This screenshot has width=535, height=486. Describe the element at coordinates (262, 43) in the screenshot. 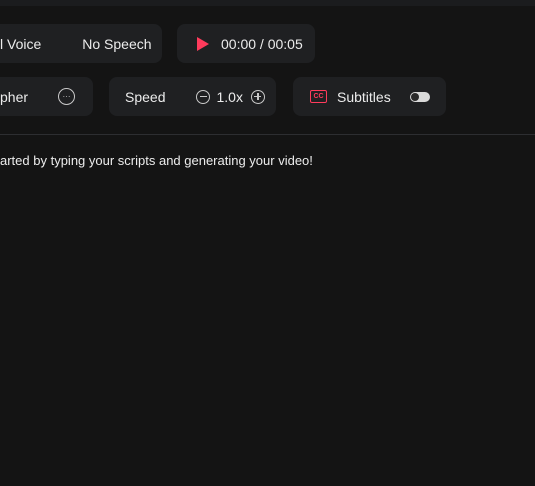

I see `playback-time: 00:00 / 00:05` at that location.